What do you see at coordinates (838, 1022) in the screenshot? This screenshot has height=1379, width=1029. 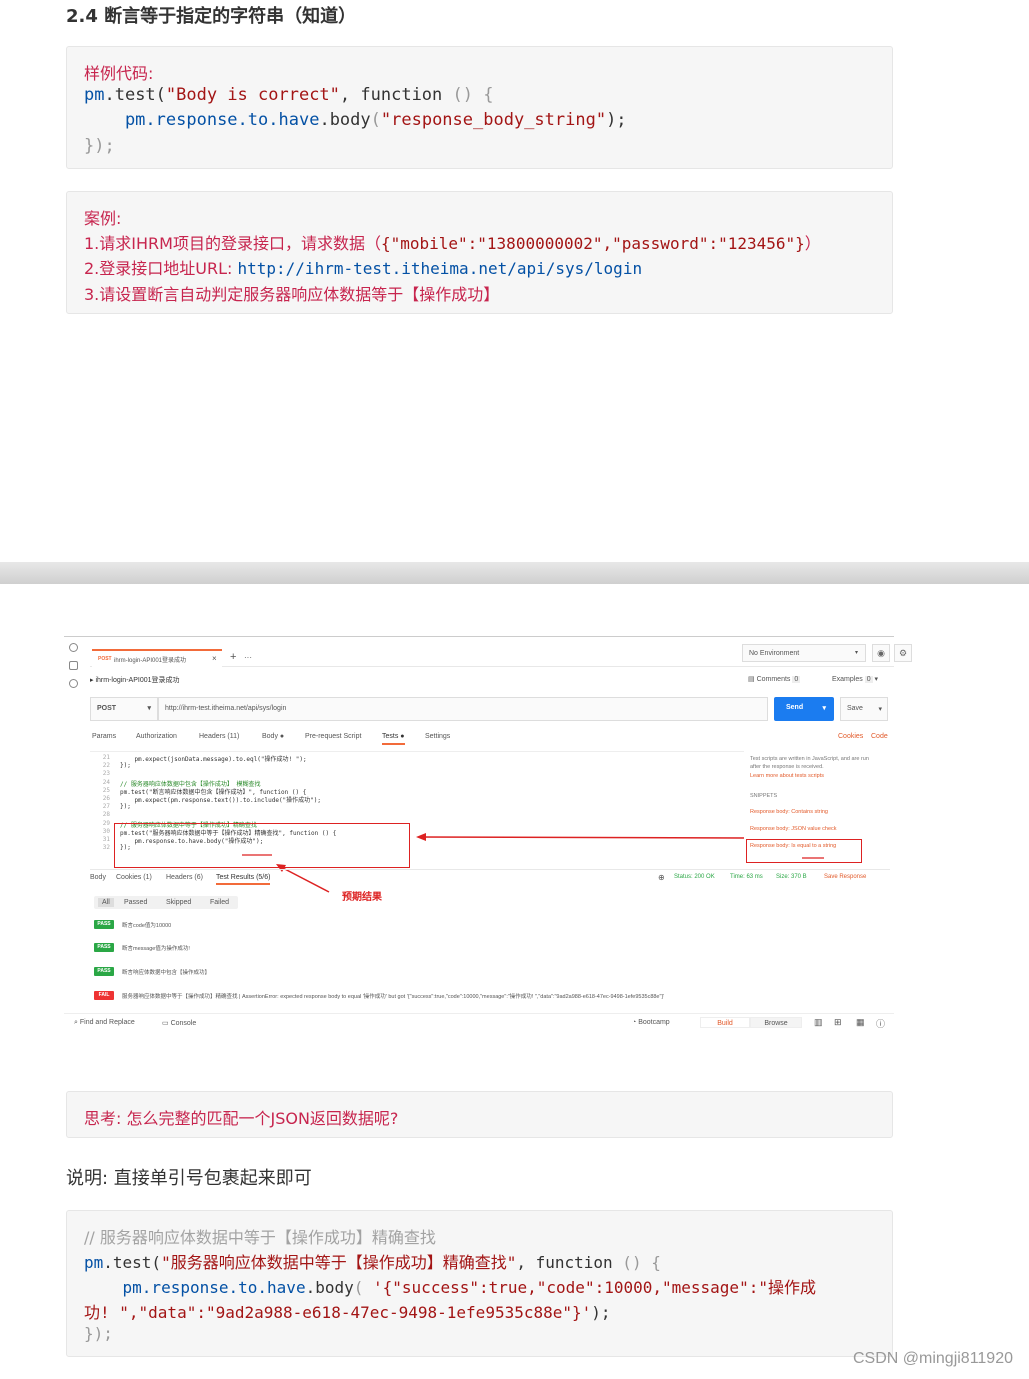 I see `panes-icon: ⊞` at bounding box center [838, 1022].